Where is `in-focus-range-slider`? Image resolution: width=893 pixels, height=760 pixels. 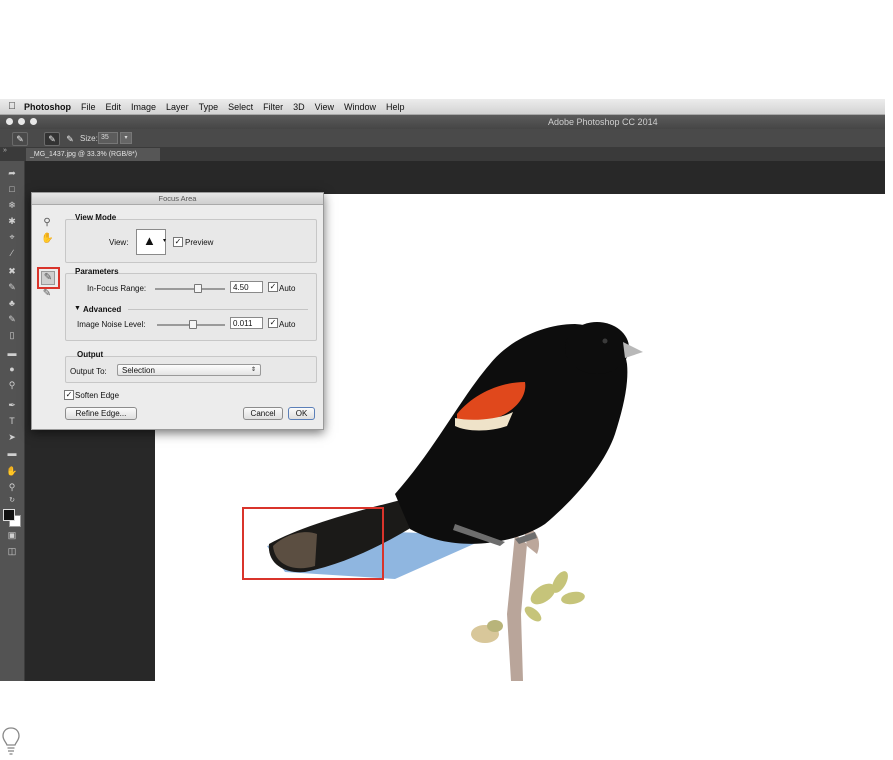
in-focus-range-slider is located at coordinates (190, 289).